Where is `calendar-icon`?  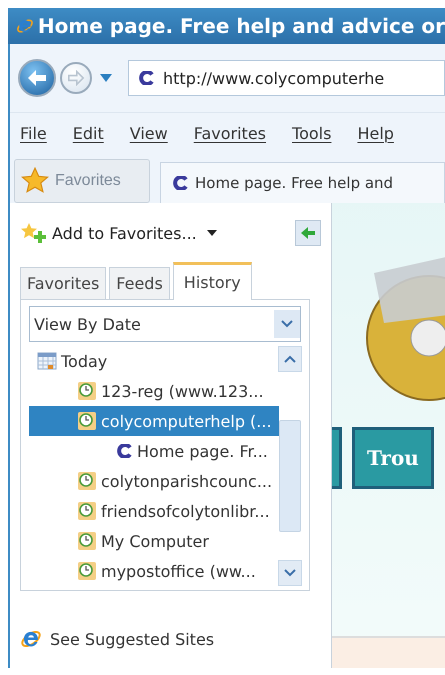
calendar-icon is located at coordinates (47, 361).